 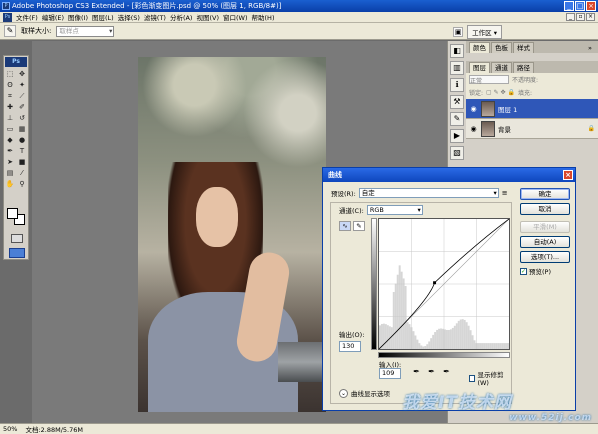 What do you see at coordinates (590, 17) in the screenshot?
I see `doc-close-button: ×` at bounding box center [590, 17].